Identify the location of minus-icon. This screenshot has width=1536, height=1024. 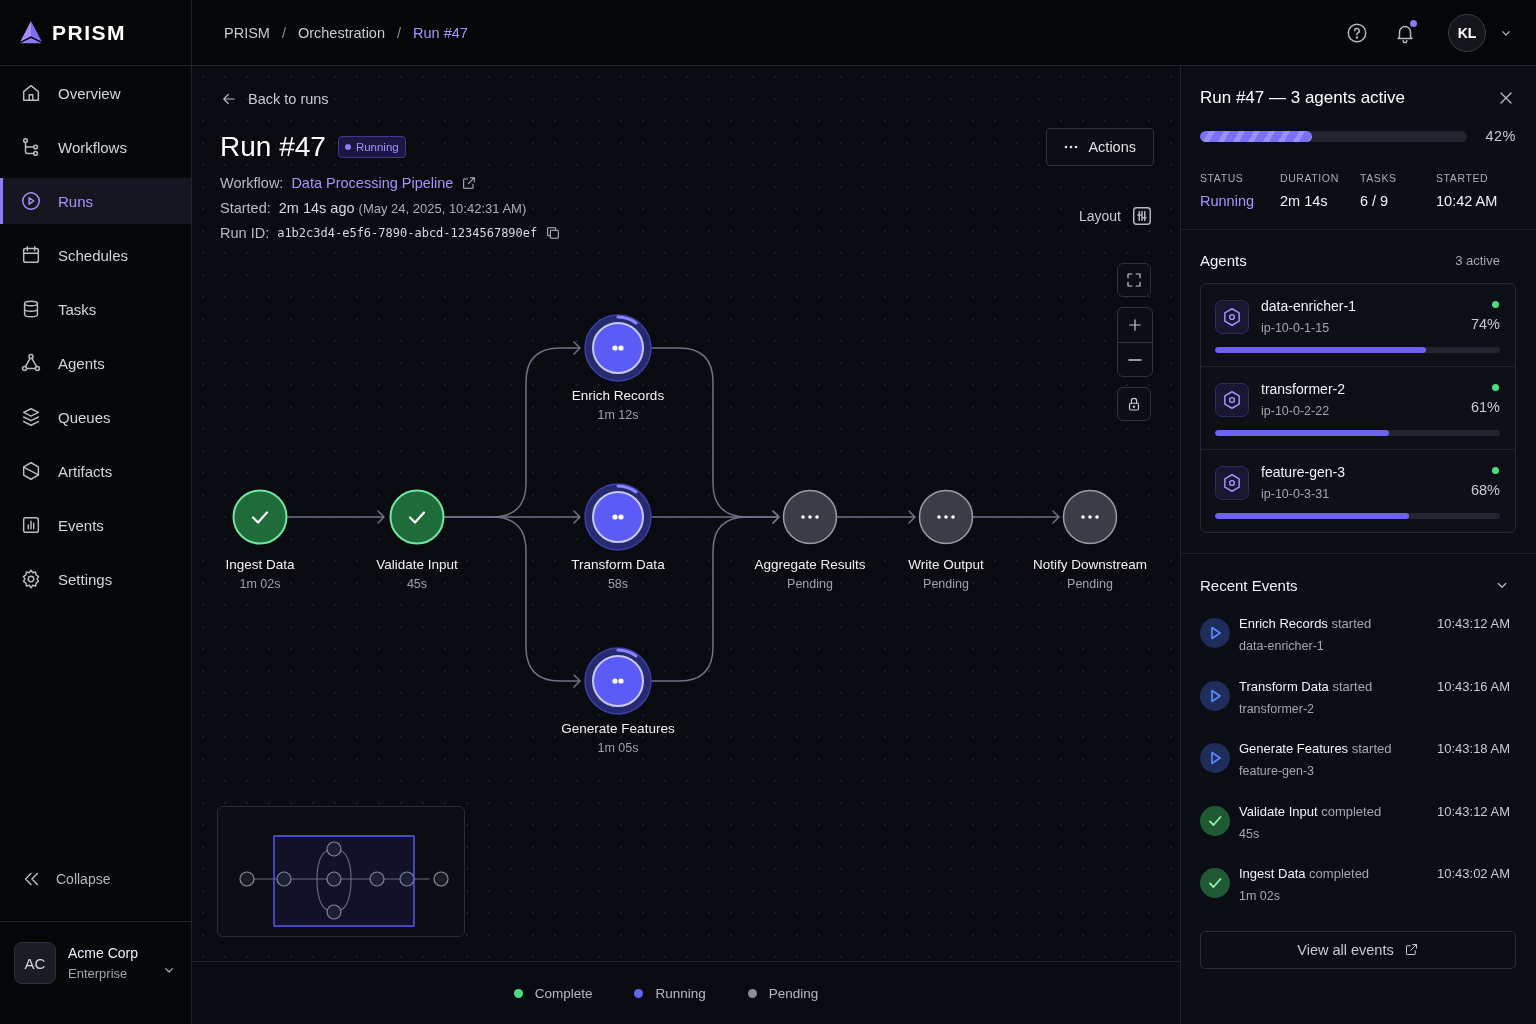
(1135, 359).